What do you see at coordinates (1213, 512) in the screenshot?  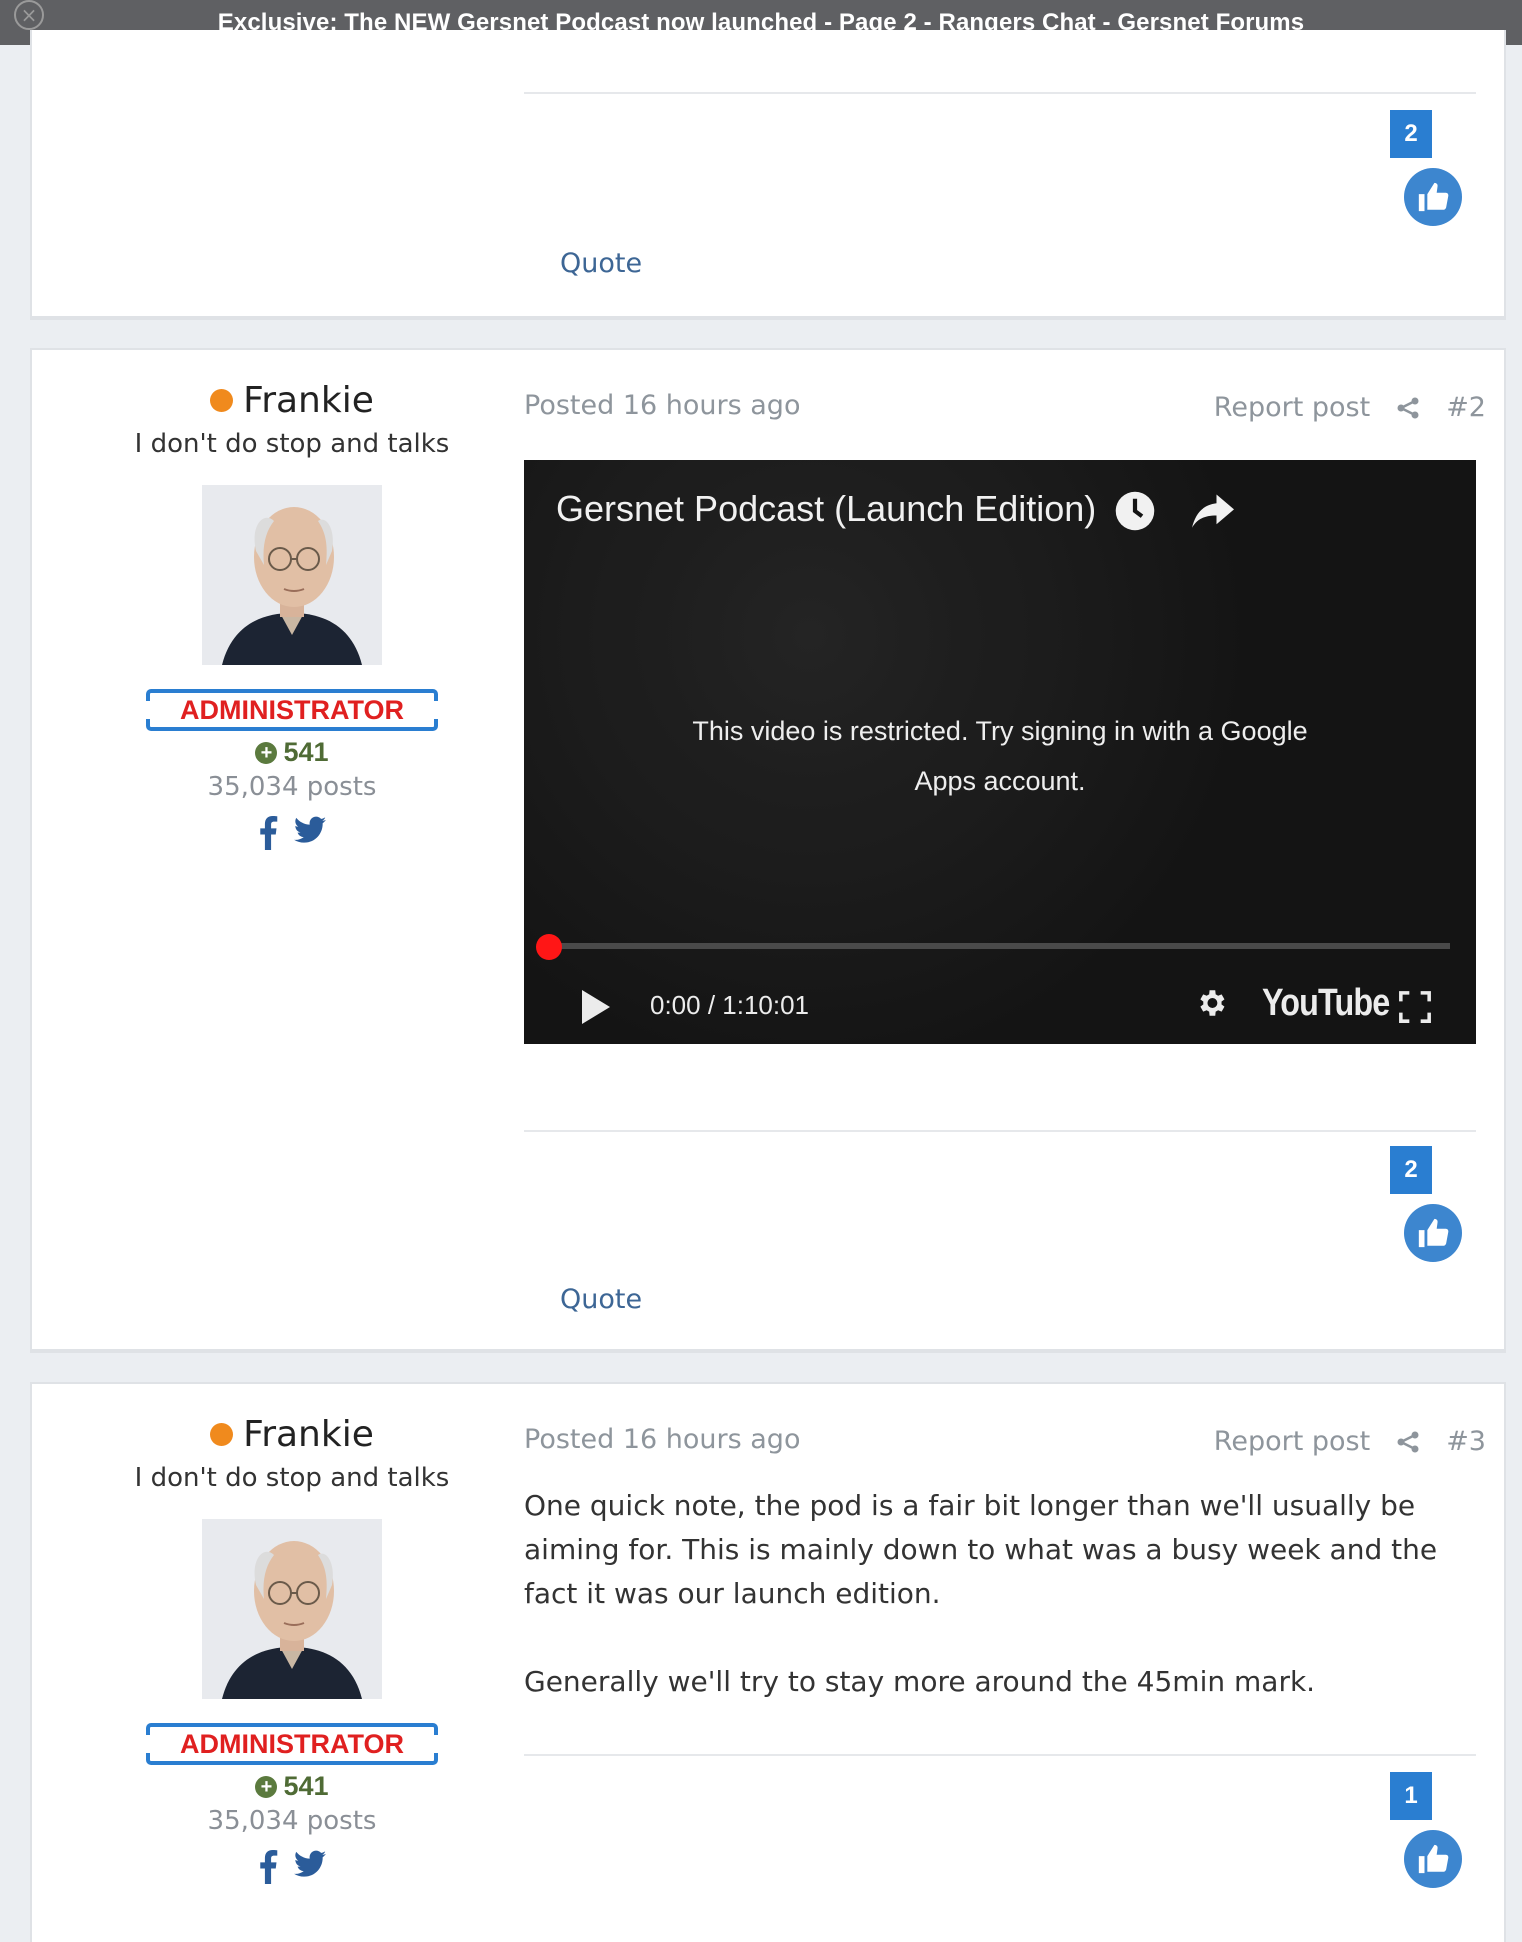 I see `share-arrow-icon` at bounding box center [1213, 512].